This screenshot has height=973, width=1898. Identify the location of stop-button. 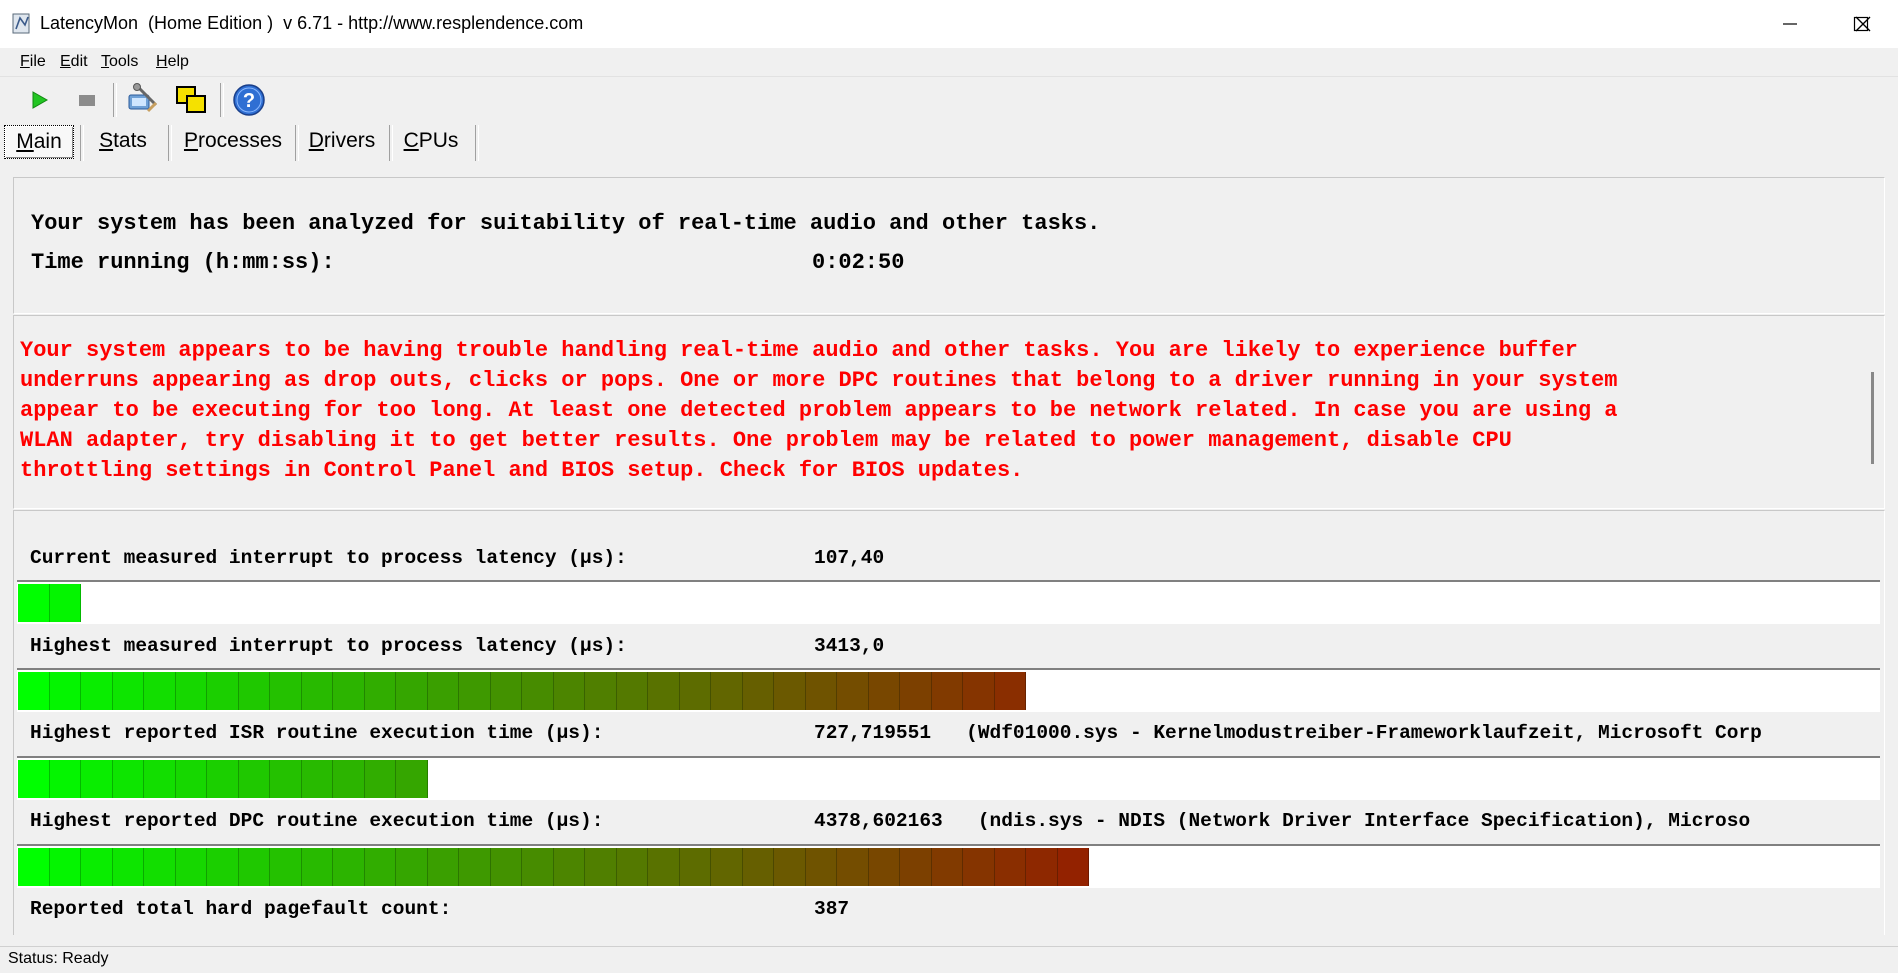
(86, 100).